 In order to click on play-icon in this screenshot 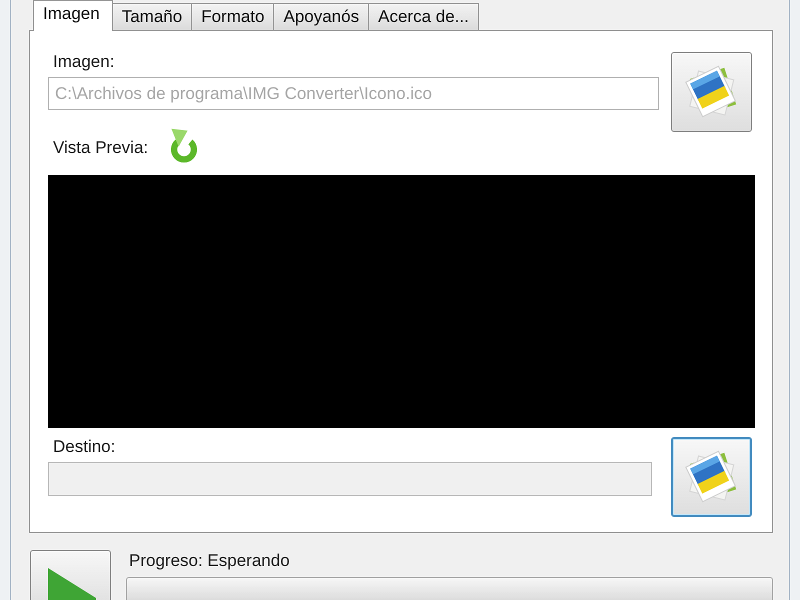, I will do `click(71, 583)`.